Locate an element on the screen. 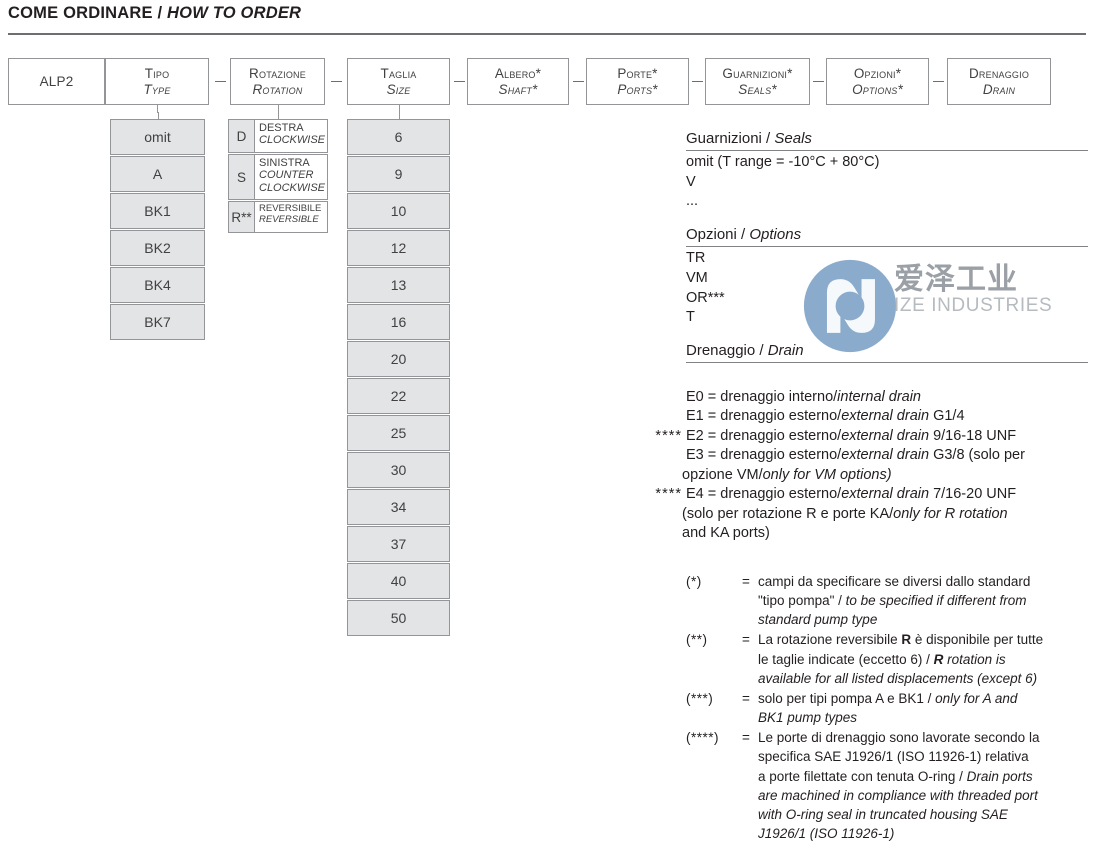 This screenshot has width=1094, height=866. rotation-option-description: DESTRA CLOCKWISE is located at coordinates (291, 136).